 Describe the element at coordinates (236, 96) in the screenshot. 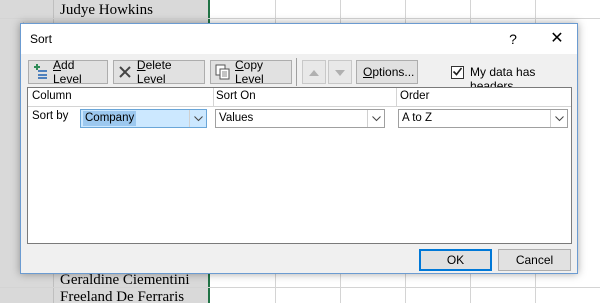

I see `sort-on-header: Sort On` at that location.